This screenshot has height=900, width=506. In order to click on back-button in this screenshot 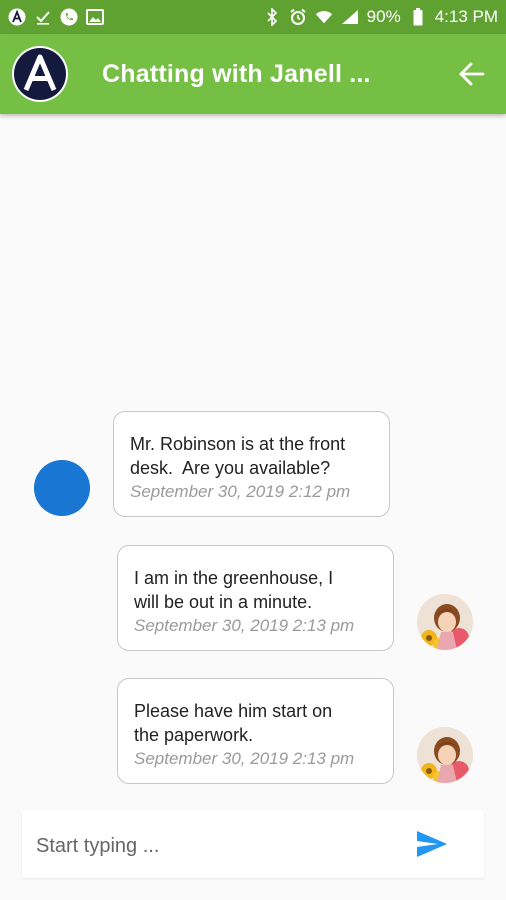, I will do `click(472, 74)`.